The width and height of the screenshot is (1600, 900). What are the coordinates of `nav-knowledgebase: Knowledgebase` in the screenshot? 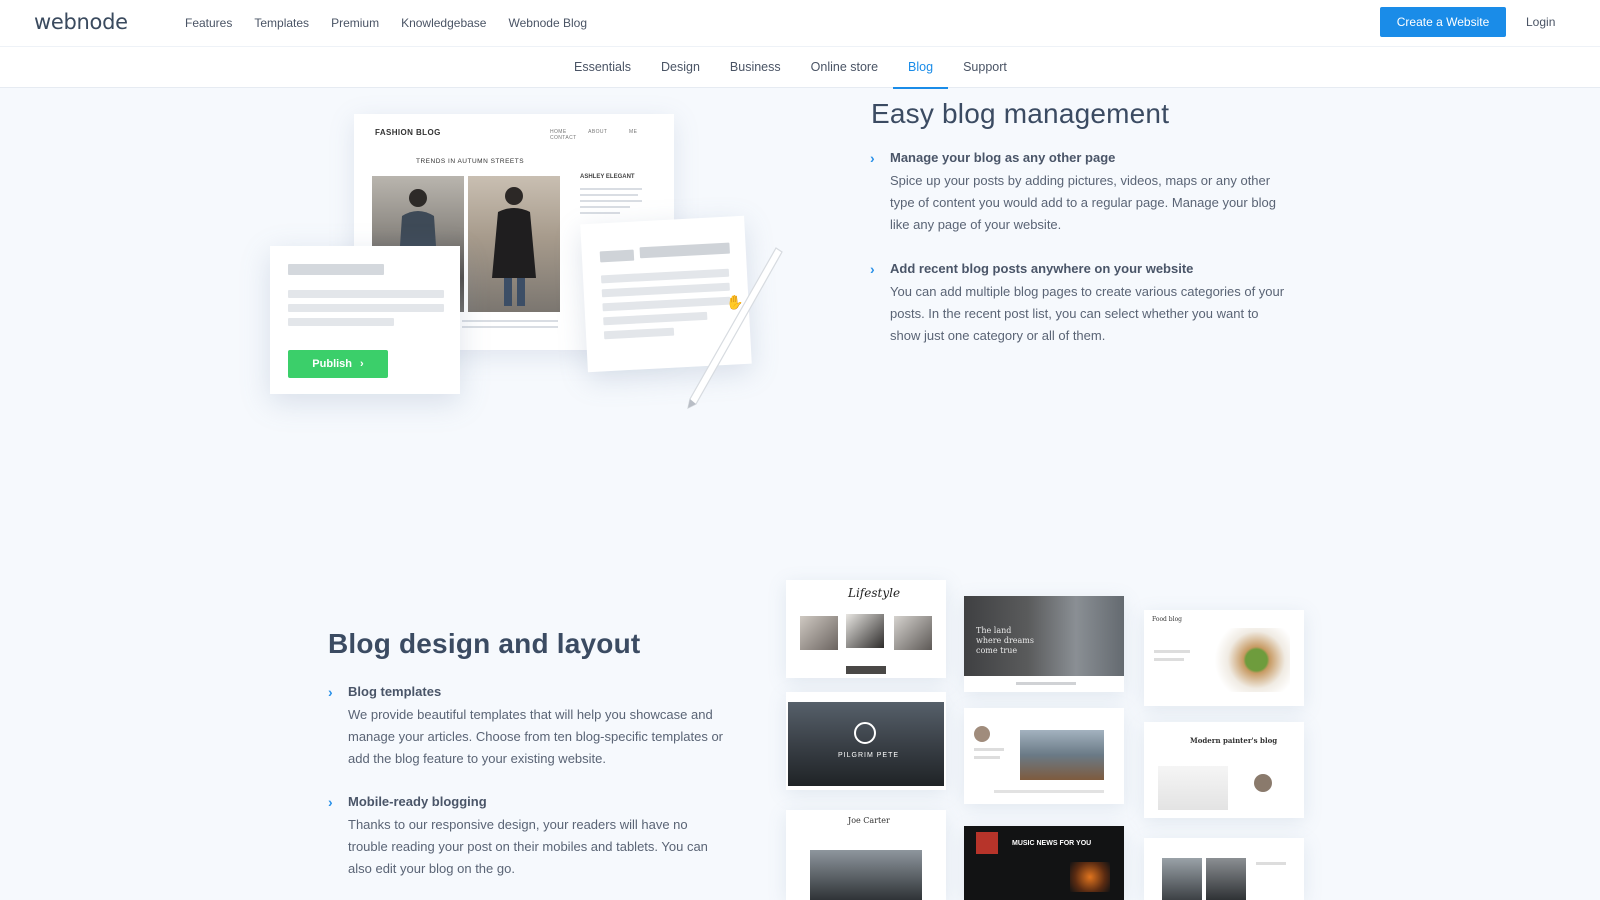 It's located at (443, 23).